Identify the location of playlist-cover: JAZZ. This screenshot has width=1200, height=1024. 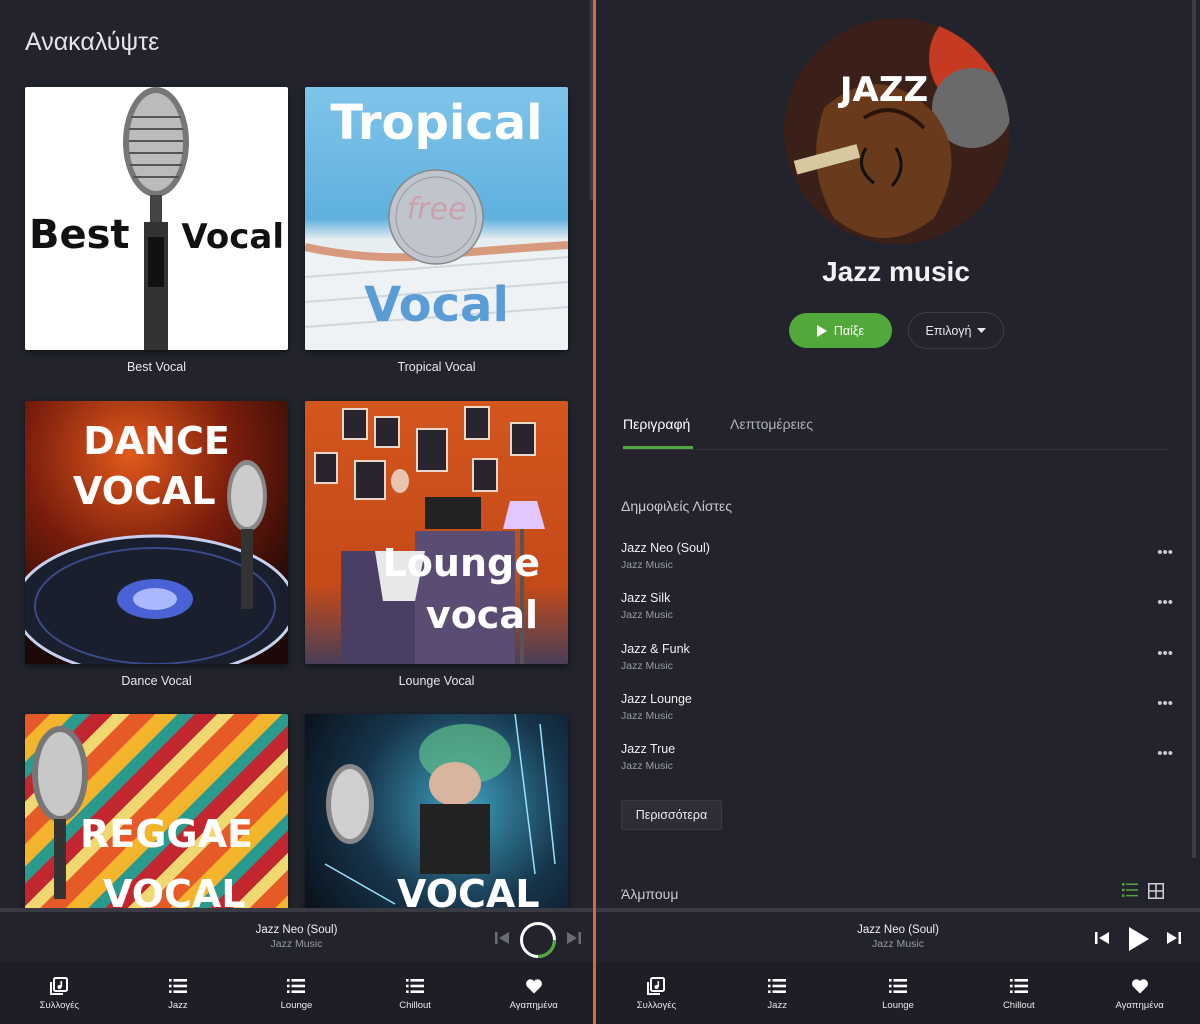
(897, 131).